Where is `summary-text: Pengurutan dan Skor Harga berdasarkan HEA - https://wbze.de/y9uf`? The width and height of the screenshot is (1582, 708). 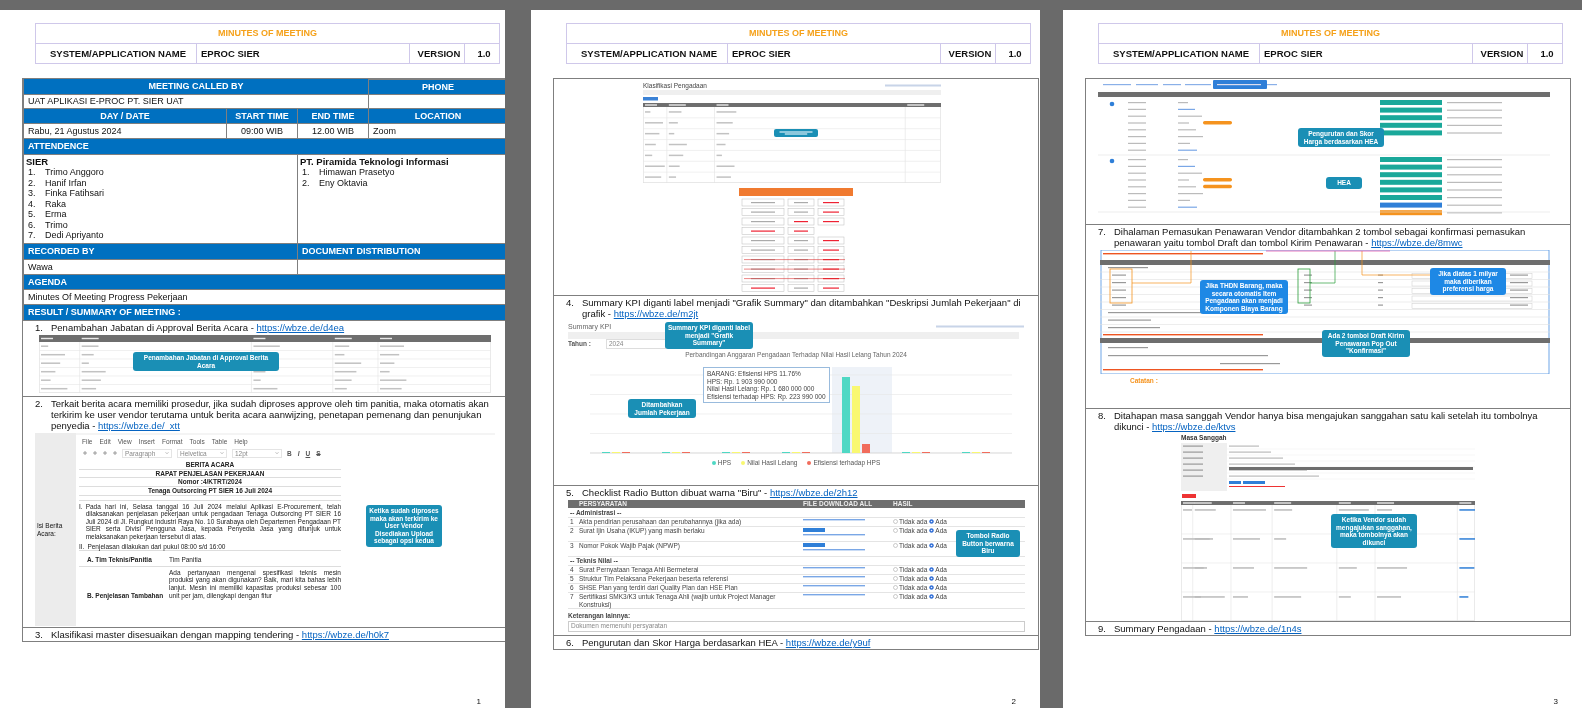
summary-text: Pengurutan dan Skor Harga berdasarkan HEA - https://wbze.de/y9uf is located at coordinates (726, 642).